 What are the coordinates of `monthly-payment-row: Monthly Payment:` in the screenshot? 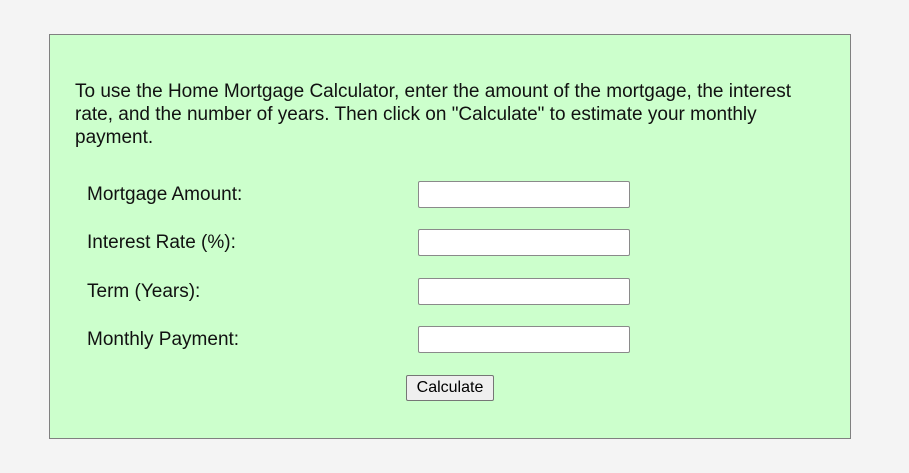 It's located at (450, 339).